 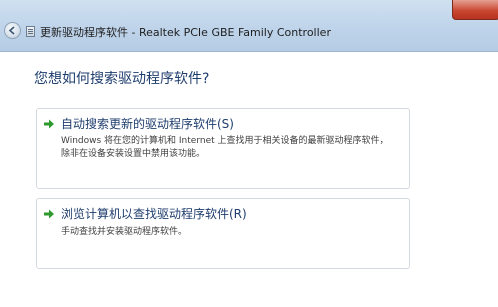 I want to click on back-arrow-icon, so click(x=11, y=30).